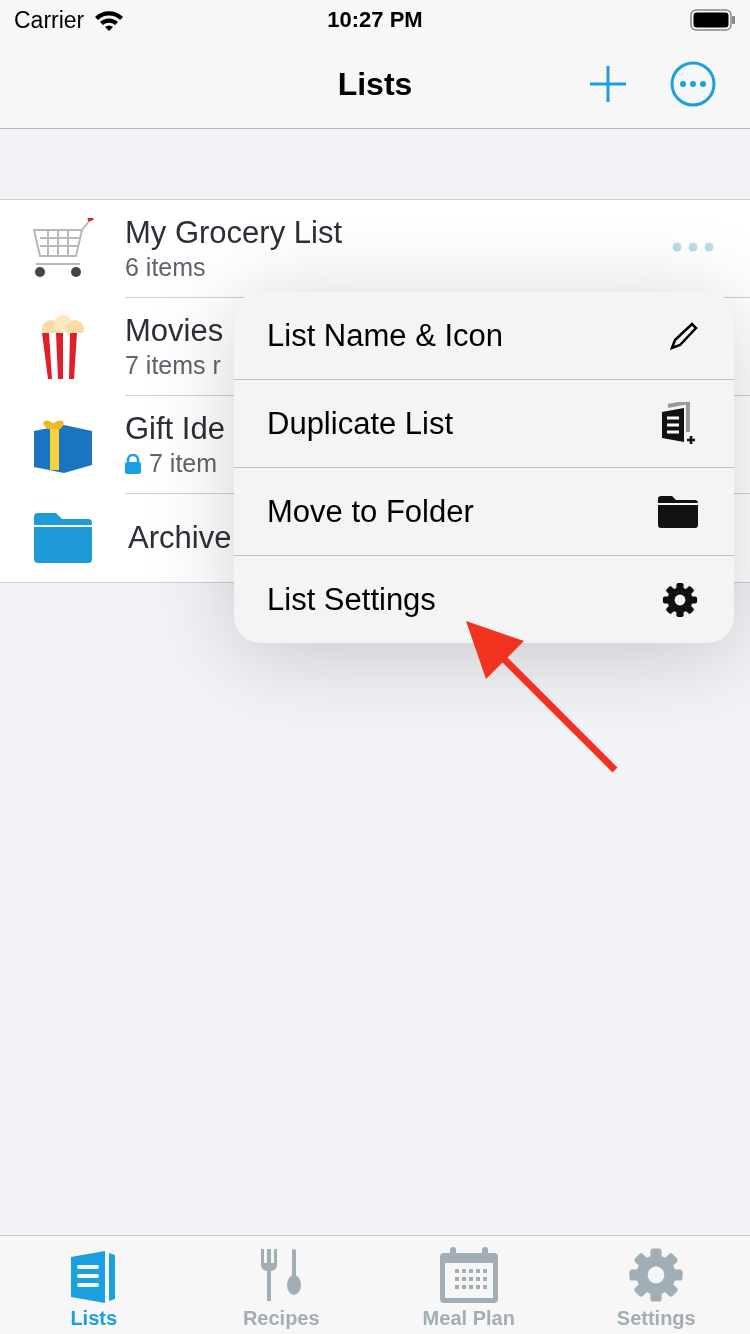 This screenshot has width=750, height=1334. I want to click on item-count: 7 item, so click(183, 463).